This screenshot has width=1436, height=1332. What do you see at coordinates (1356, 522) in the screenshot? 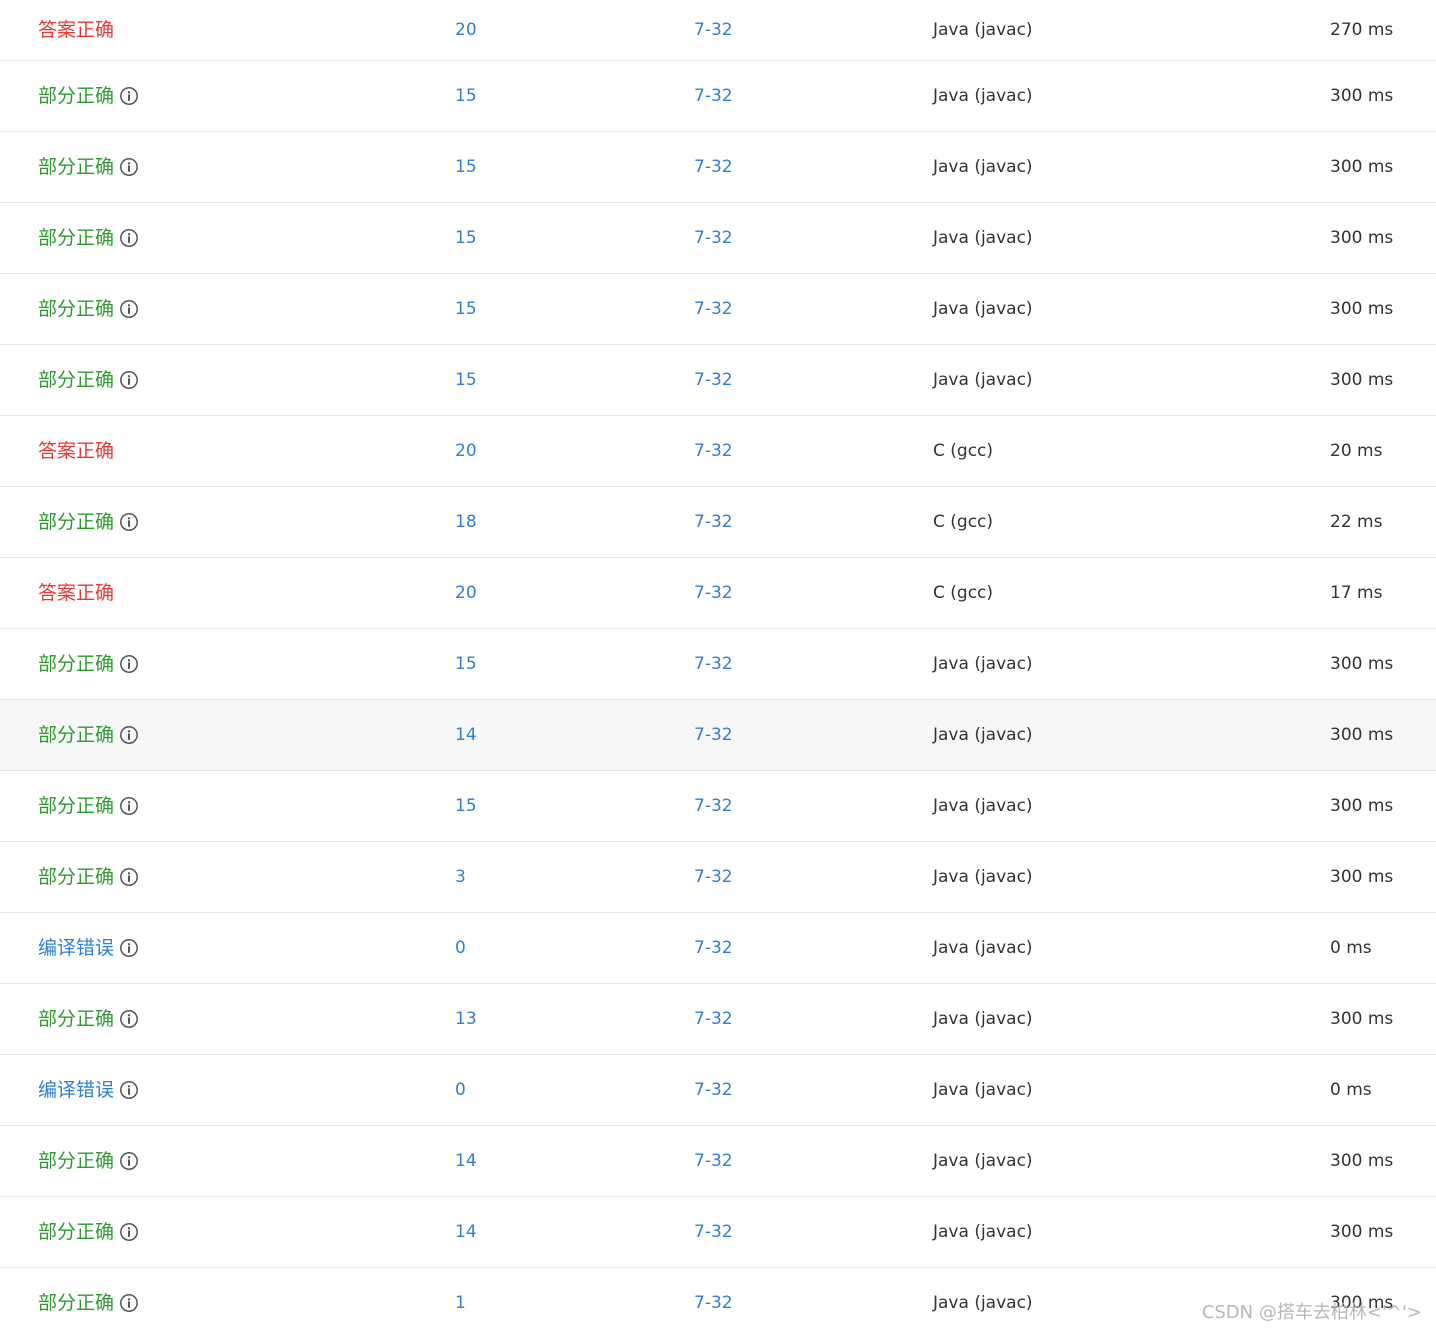
I see `time-cell: 22 ms` at bounding box center [1356, 522].